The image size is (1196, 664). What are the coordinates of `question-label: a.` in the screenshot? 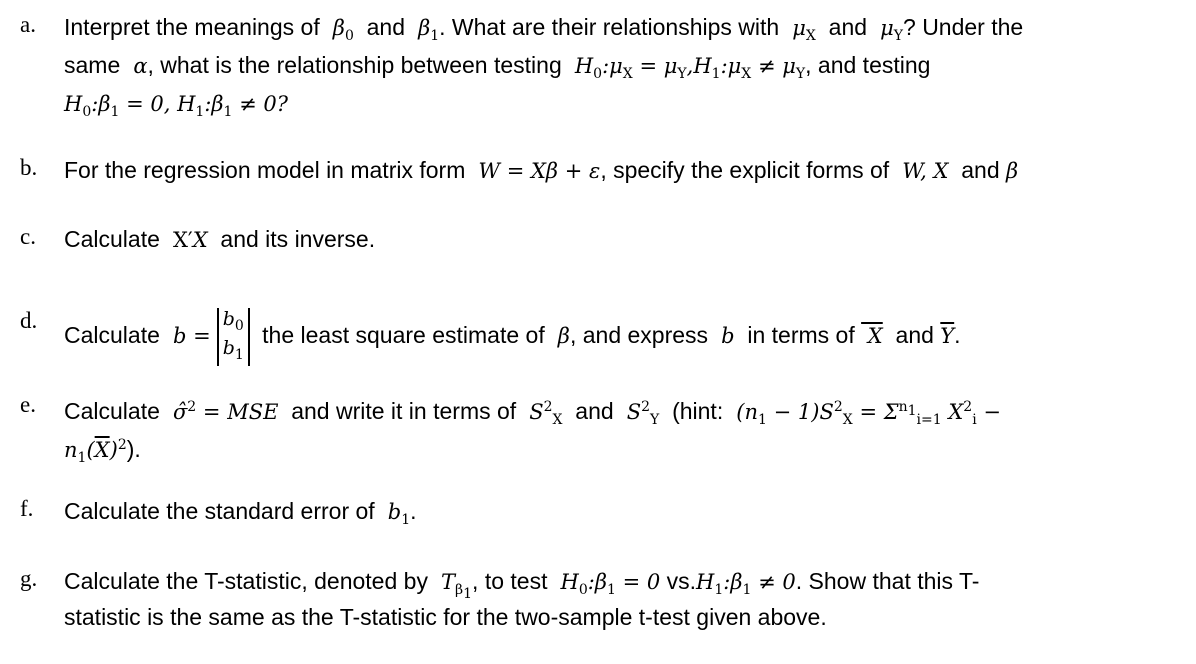 It's located at (28, 24).